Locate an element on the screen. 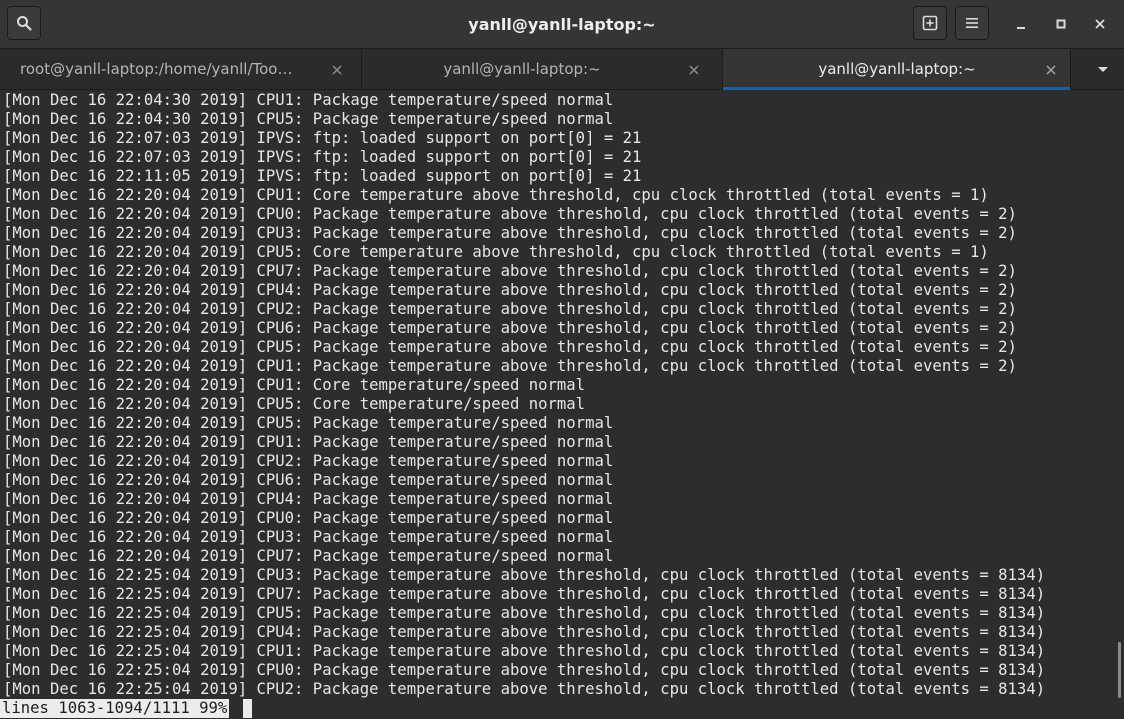 This screenshot has height=719, width=1124. close-icon is located at coordinates (1100, 24).